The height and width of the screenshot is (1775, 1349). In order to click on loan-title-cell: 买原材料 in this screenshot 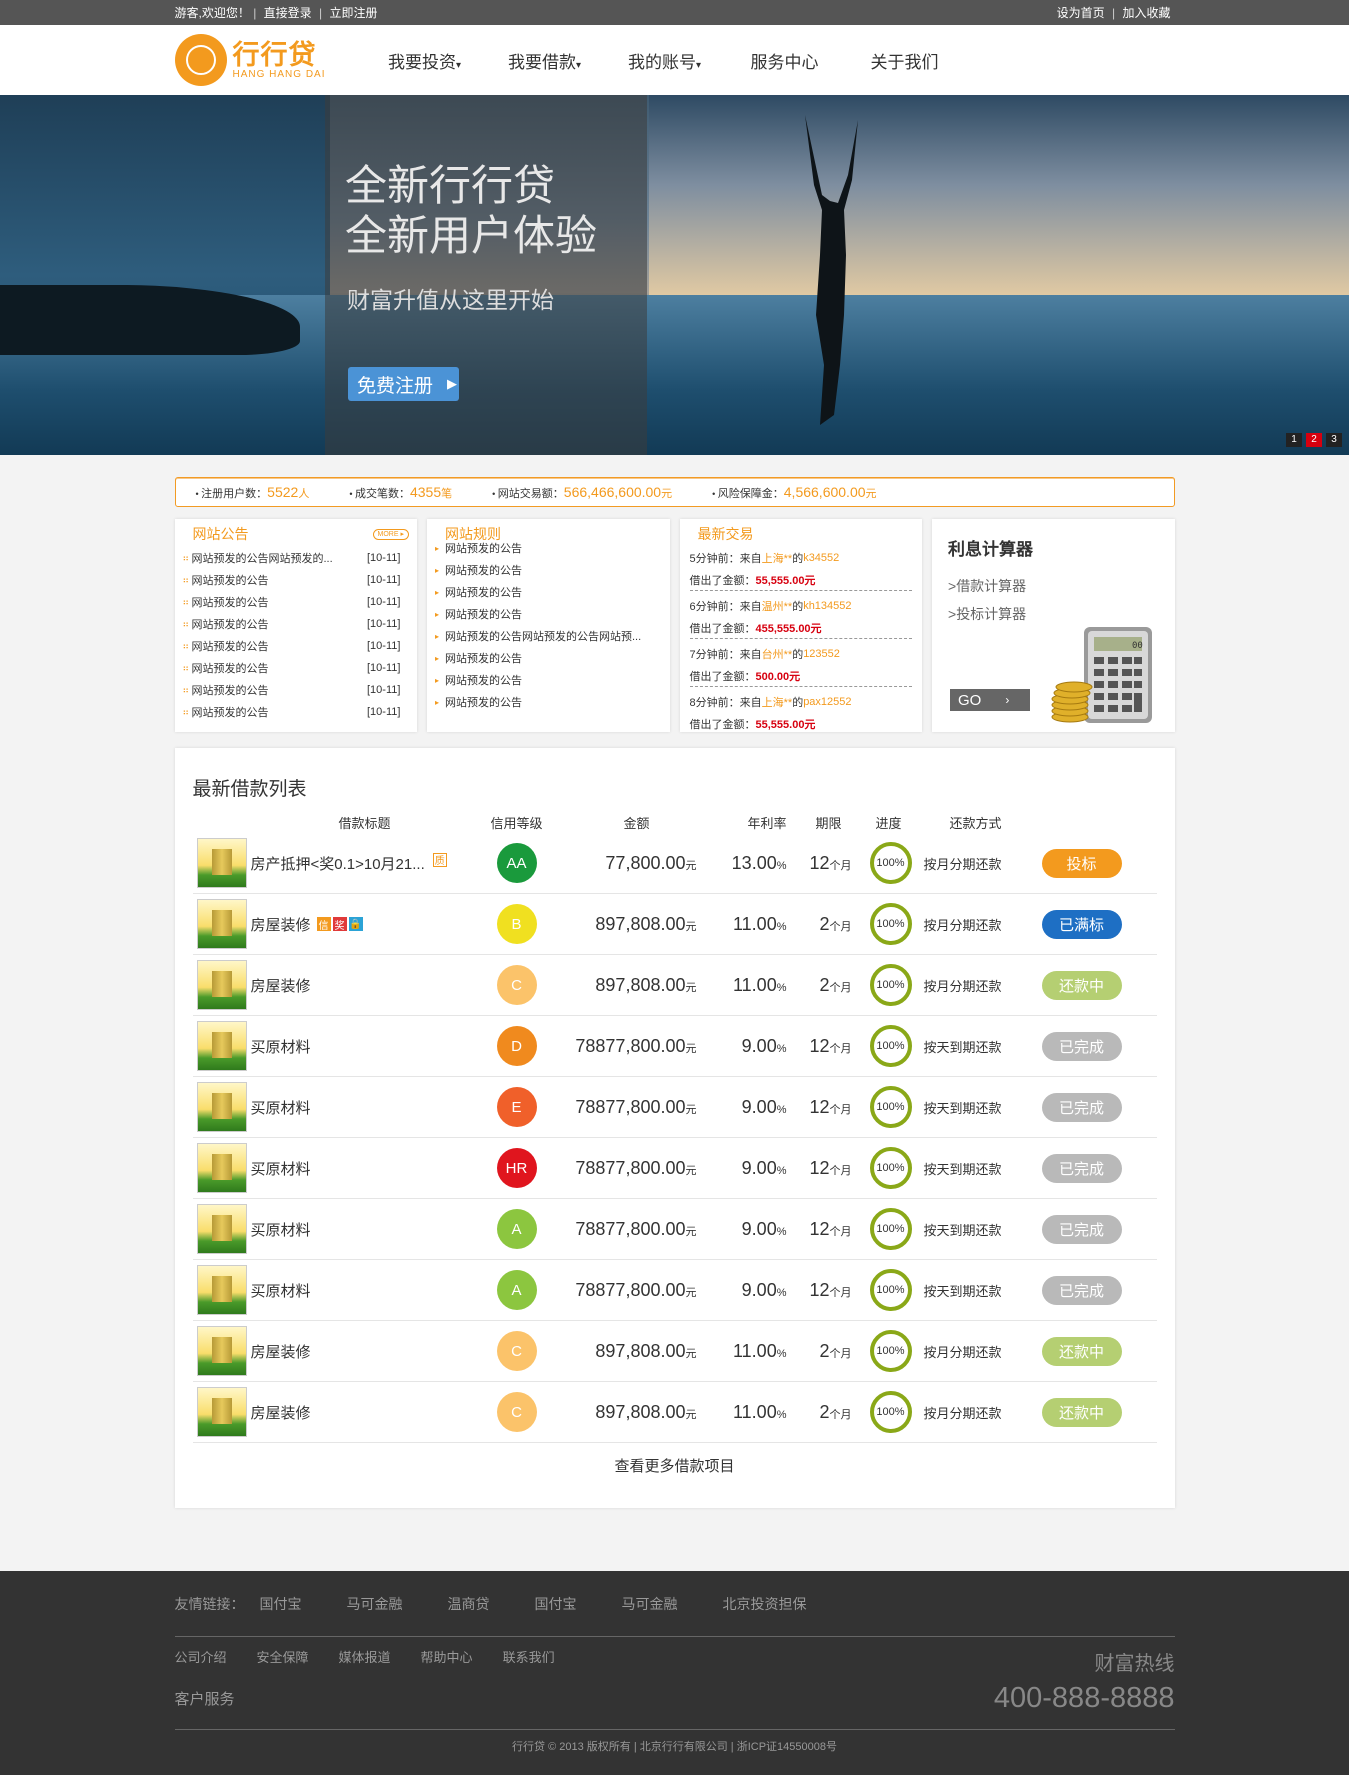, I will do `click(369, 1290)`.